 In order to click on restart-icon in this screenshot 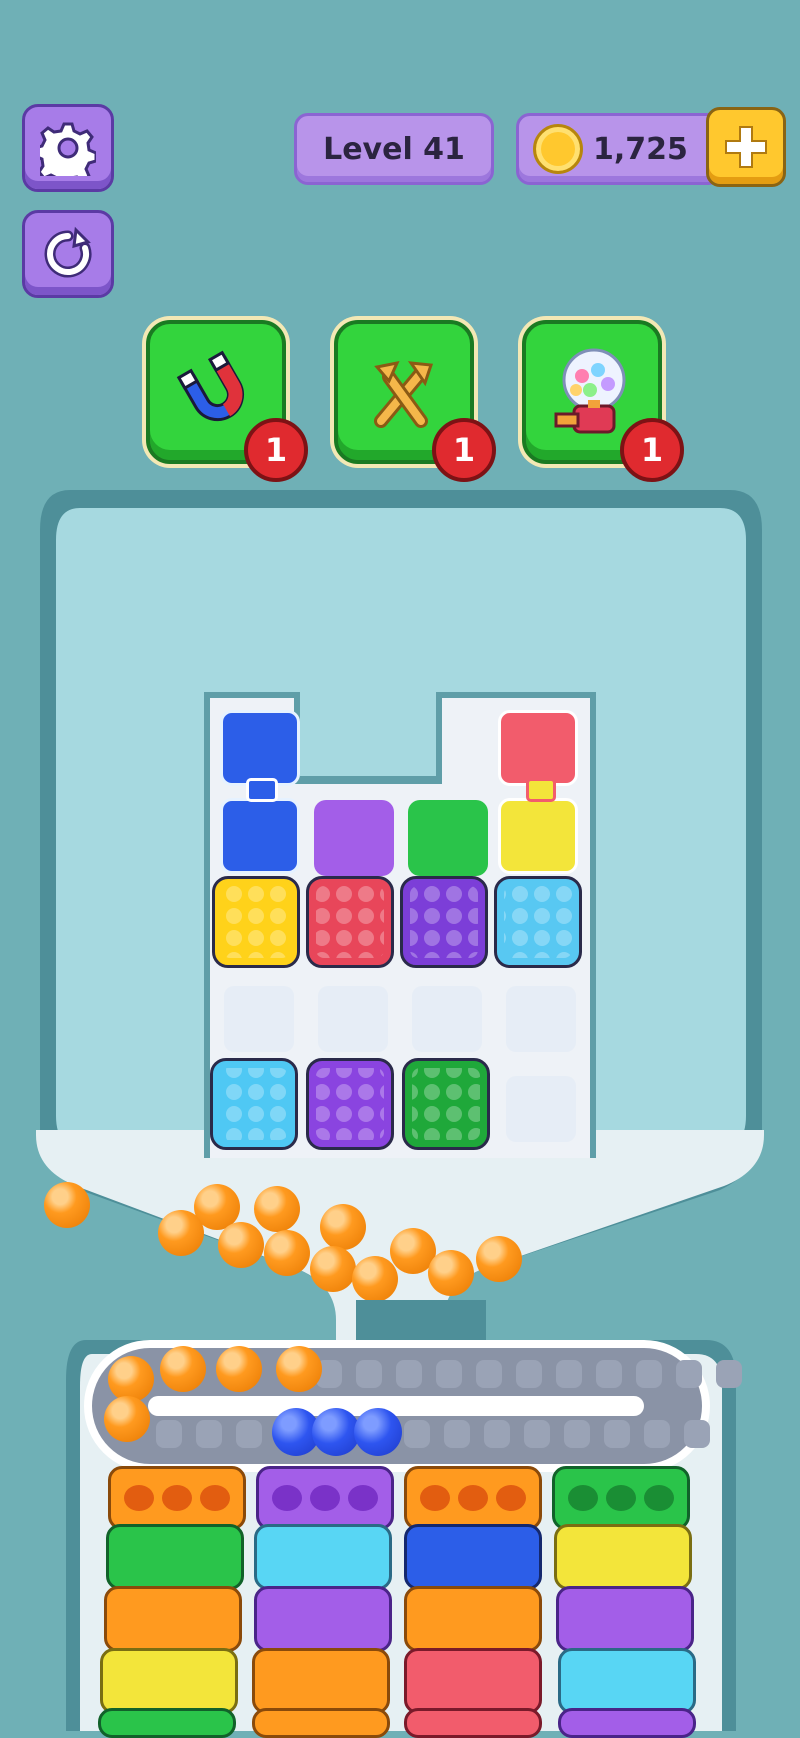, I will do `click(68, 252)`.